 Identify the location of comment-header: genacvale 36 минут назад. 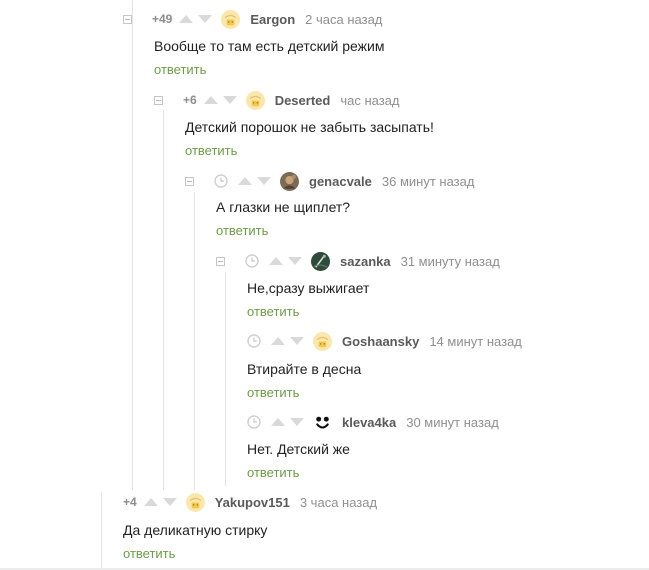
(329, 181).